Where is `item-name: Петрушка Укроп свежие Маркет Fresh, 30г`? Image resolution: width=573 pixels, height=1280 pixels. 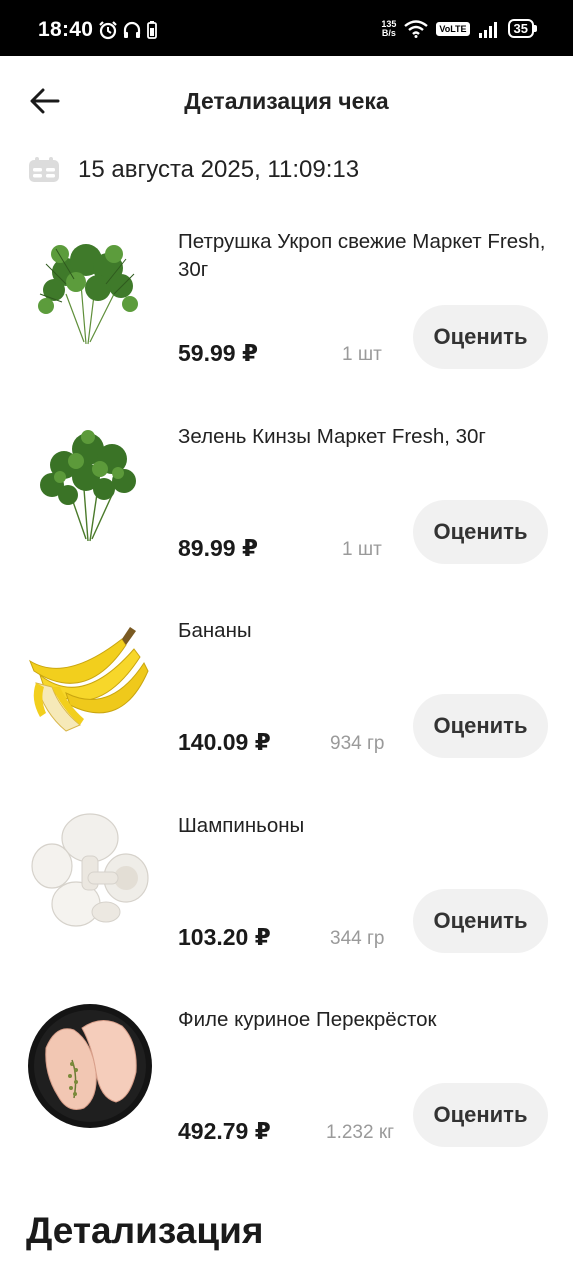
item-name: Петрушка Укроп свежие Маркет Fresh, 30г is located at coordinates (362, 255).